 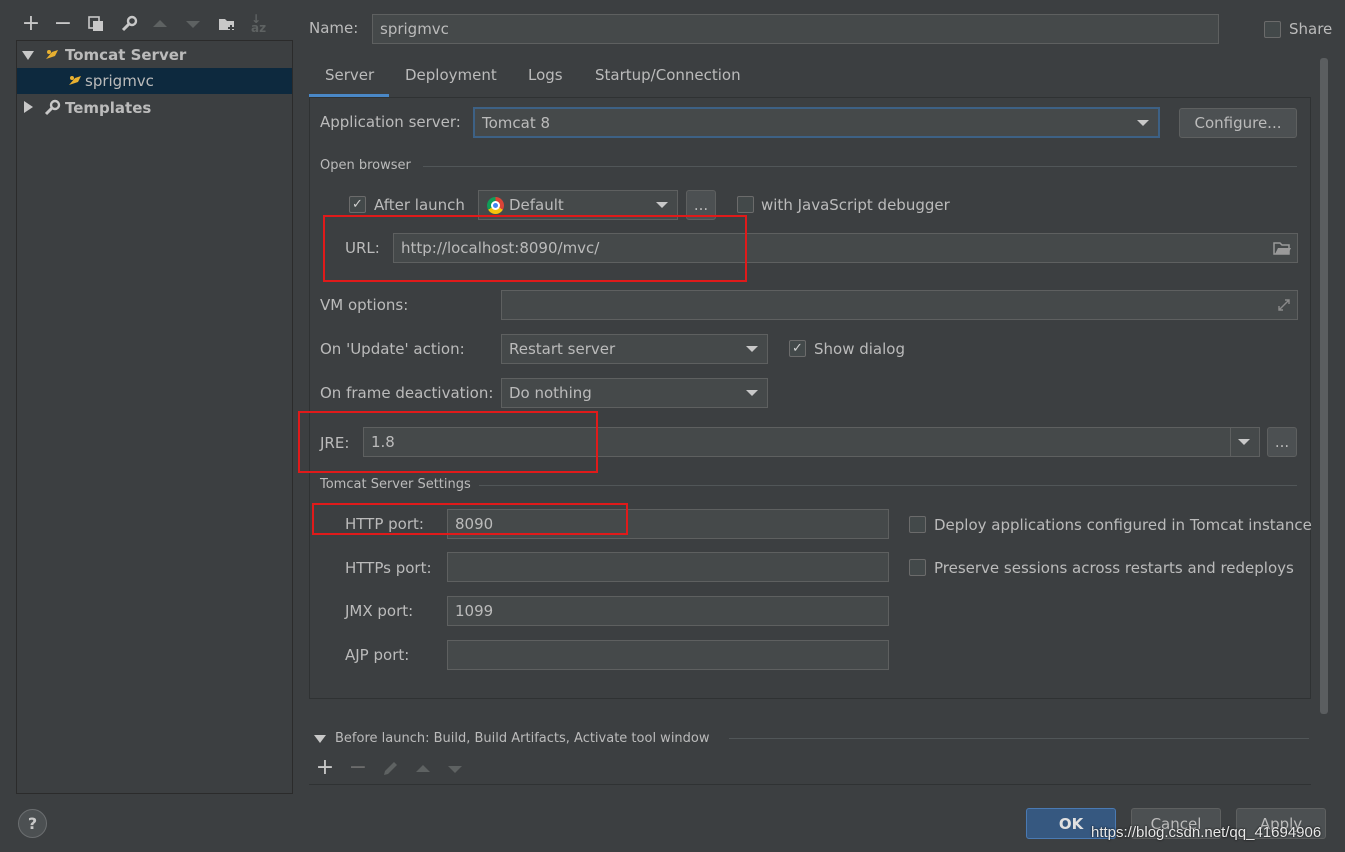 I want to click on jre-highlight-box, so click(x=448, y=442).